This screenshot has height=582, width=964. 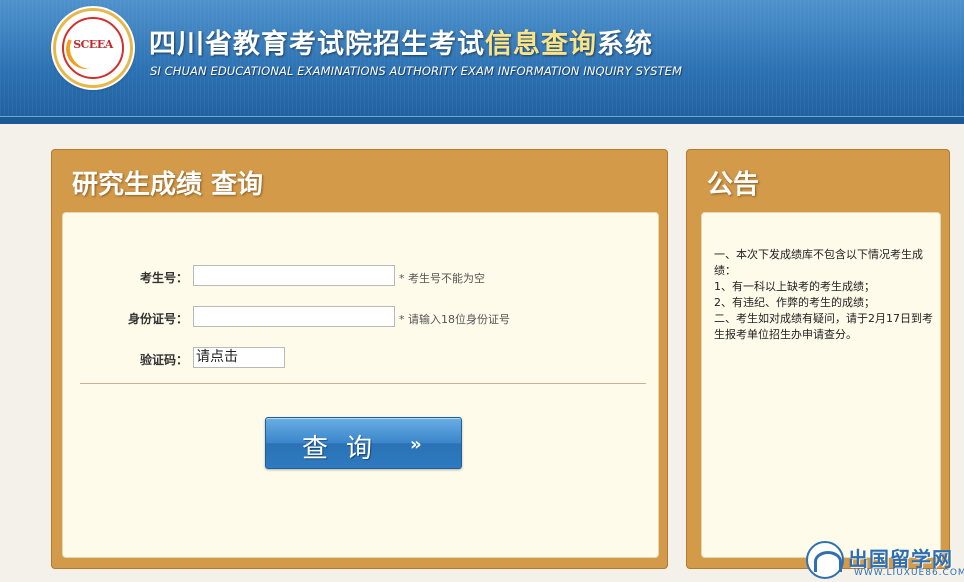 I want to click on exam-no-input, so click(x=294, y=275).